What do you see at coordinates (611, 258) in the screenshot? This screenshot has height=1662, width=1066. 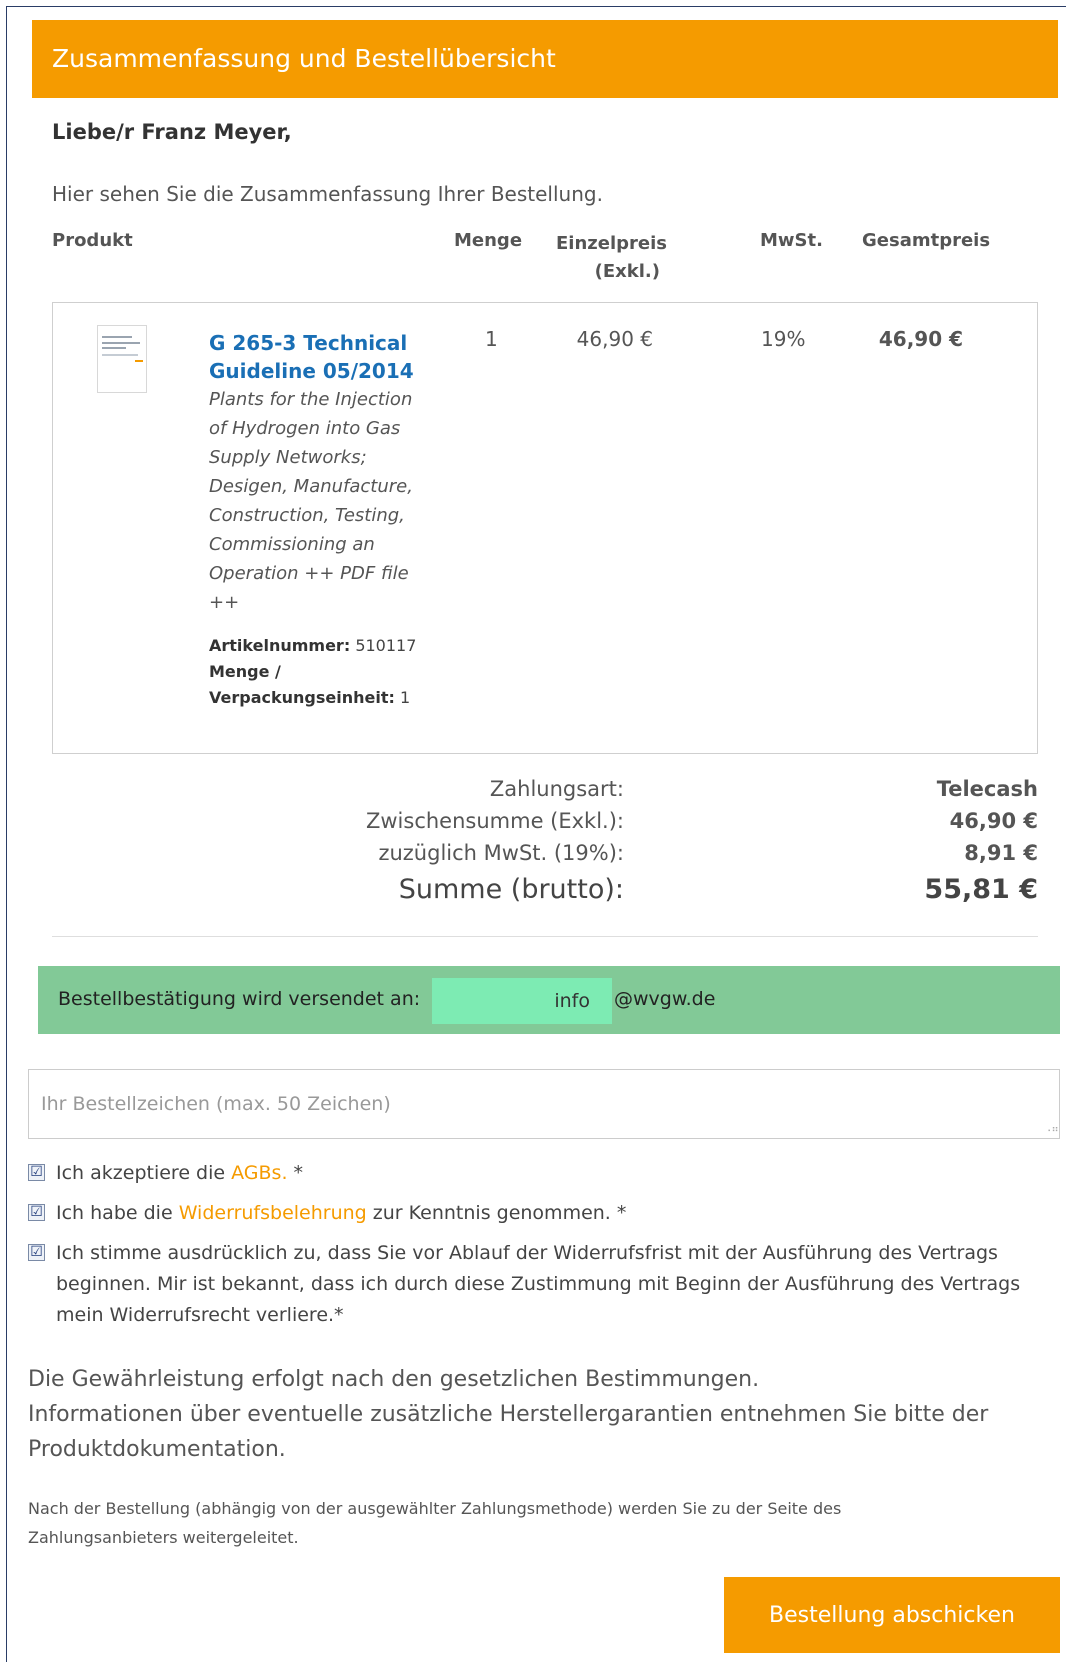 I see `column-header-unit-price: Einzelpreis (Exkl.)` at bounding box center [611, 258].